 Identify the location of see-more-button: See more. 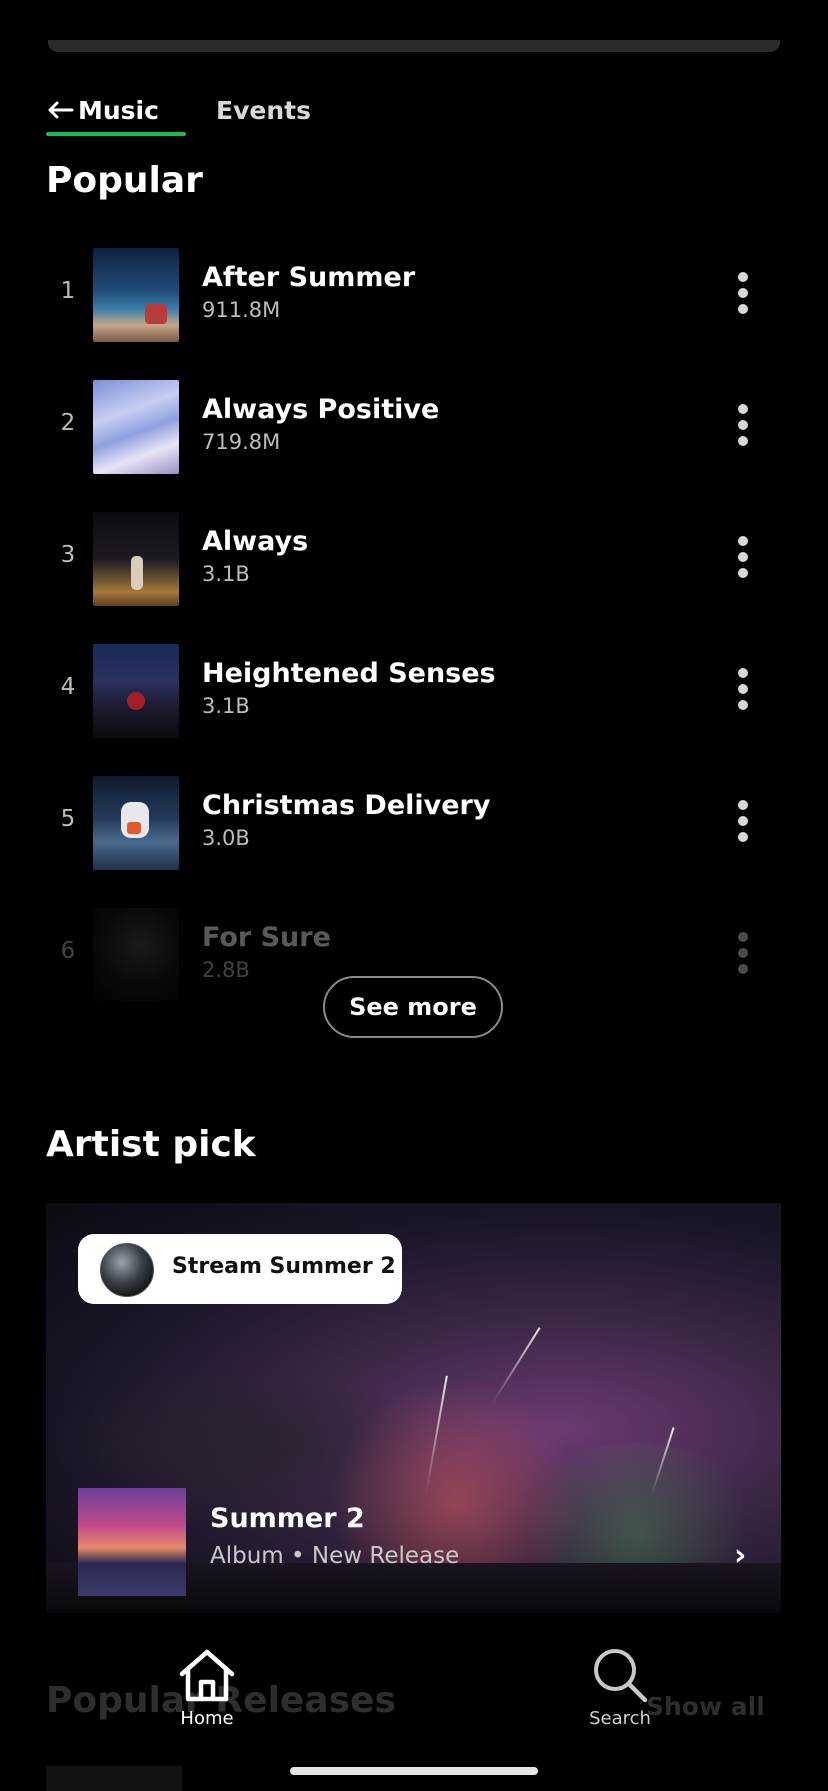
(413, 1007).